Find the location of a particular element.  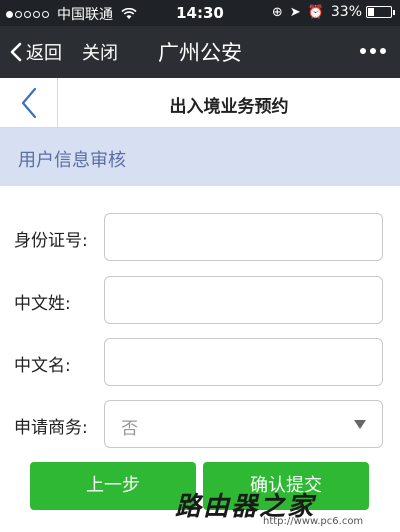

lock-rotation-icon: ⊕ is located at coordinates (277, 12).